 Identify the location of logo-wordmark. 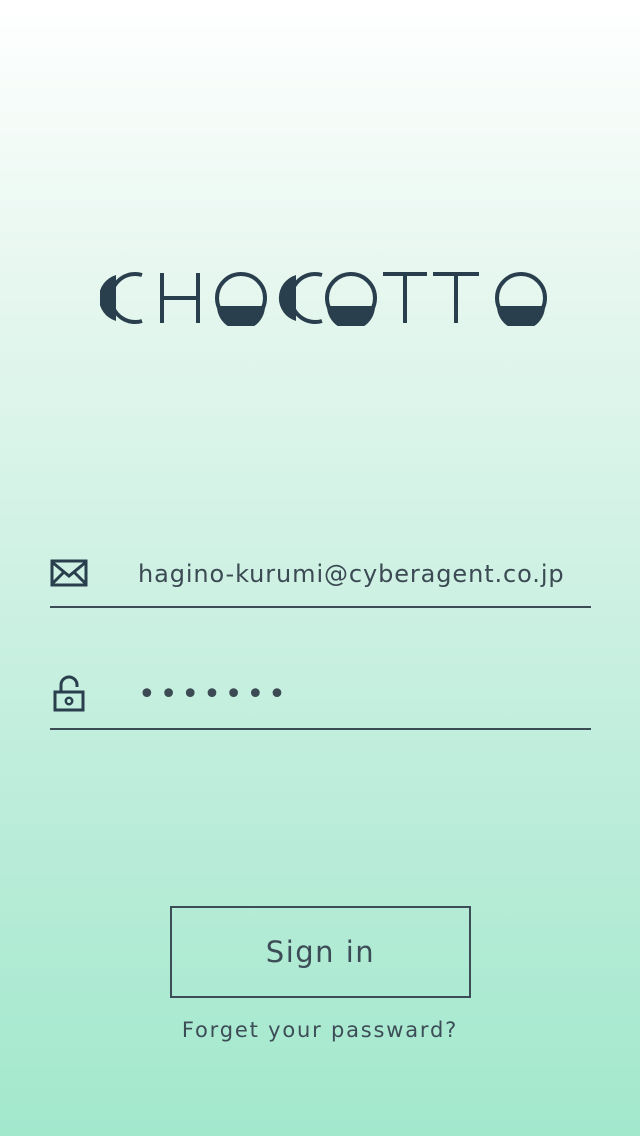
(322, 301).